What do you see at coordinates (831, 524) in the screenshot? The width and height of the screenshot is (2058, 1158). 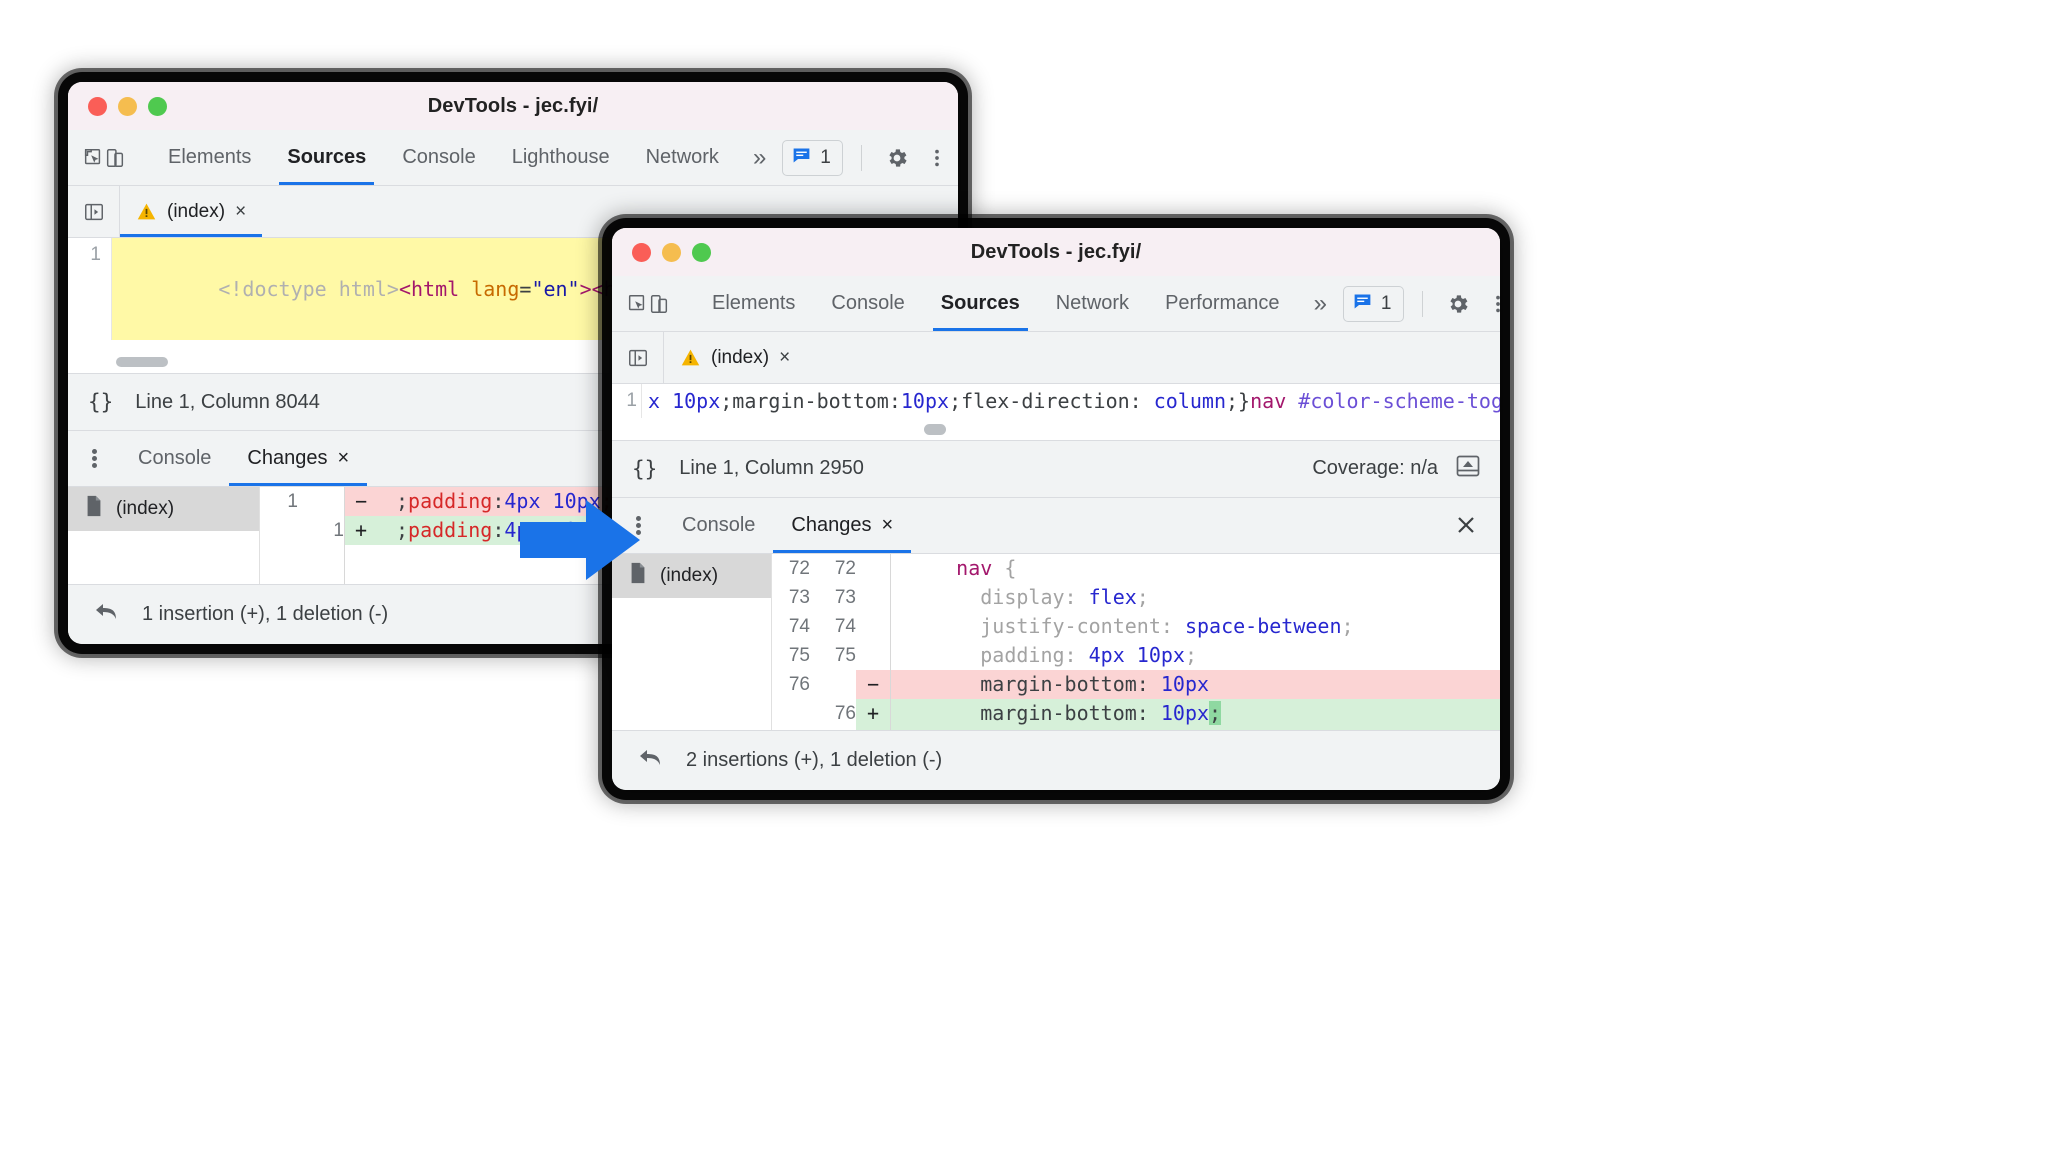 I see `drawer-tab-changes-label: Changes` at bounding box center [831, 524].